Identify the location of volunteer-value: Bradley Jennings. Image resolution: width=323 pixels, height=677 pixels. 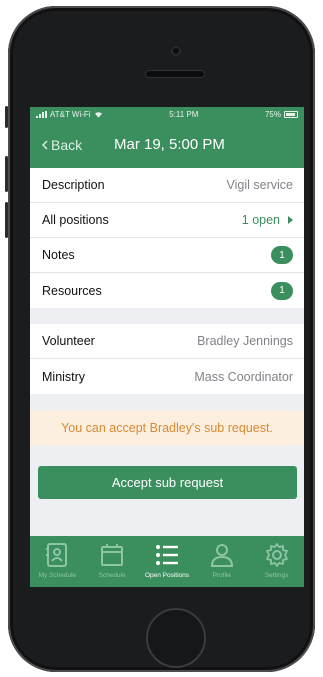
(245, 341).